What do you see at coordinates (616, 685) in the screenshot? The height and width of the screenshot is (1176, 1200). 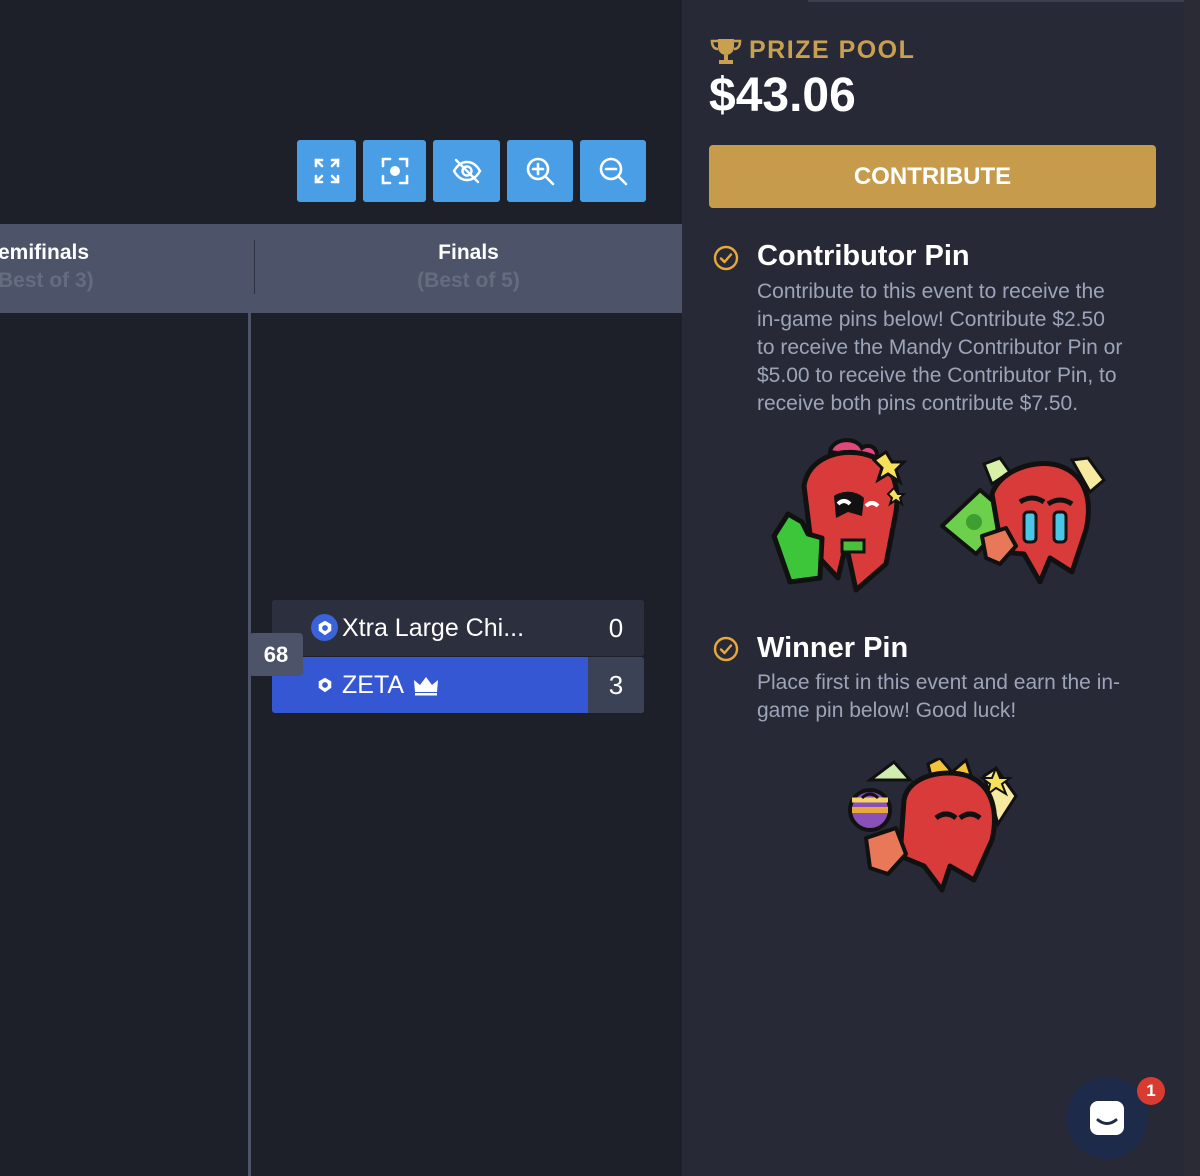 I see `team-score: 3` at bounding box center [616, 685].